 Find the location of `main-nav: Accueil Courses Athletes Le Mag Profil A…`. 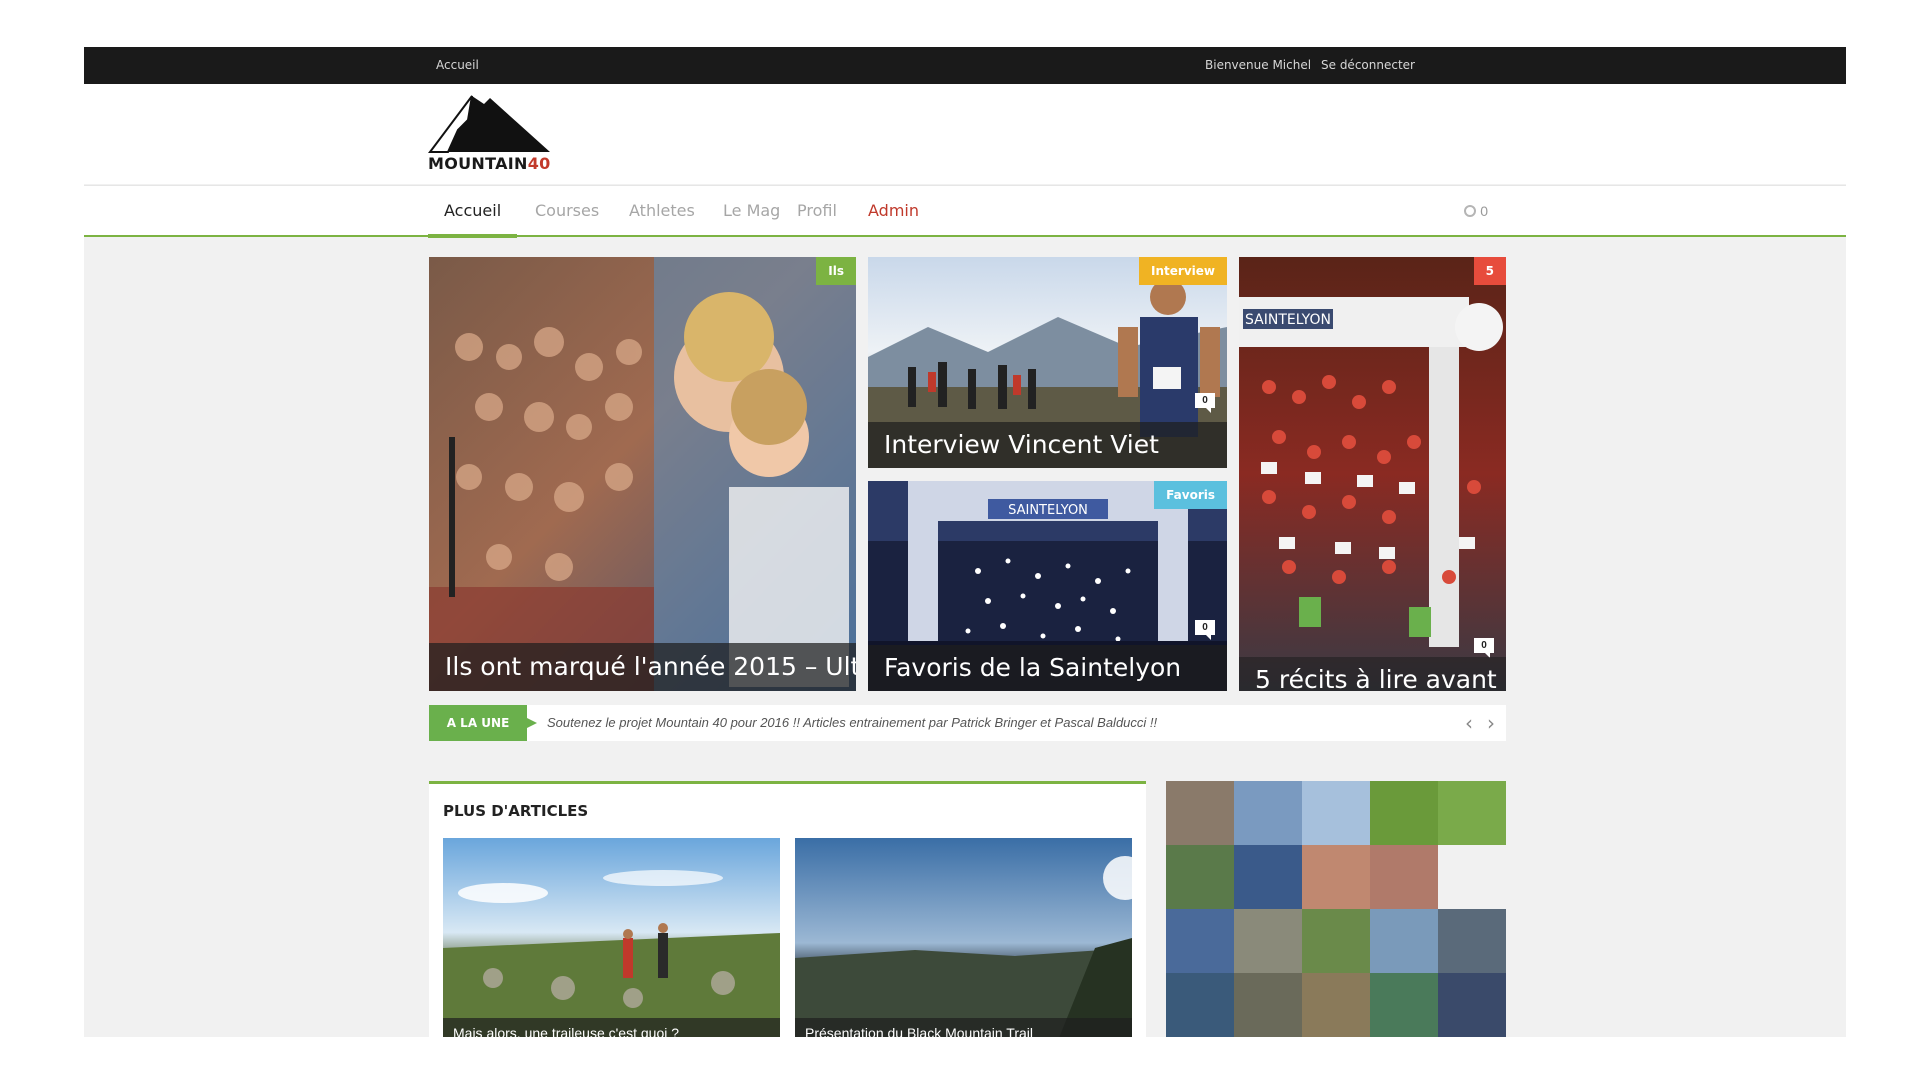

main-nav: Accueil Courses Athletes Le Mag Profil A… is located at coordinates (965, 211).